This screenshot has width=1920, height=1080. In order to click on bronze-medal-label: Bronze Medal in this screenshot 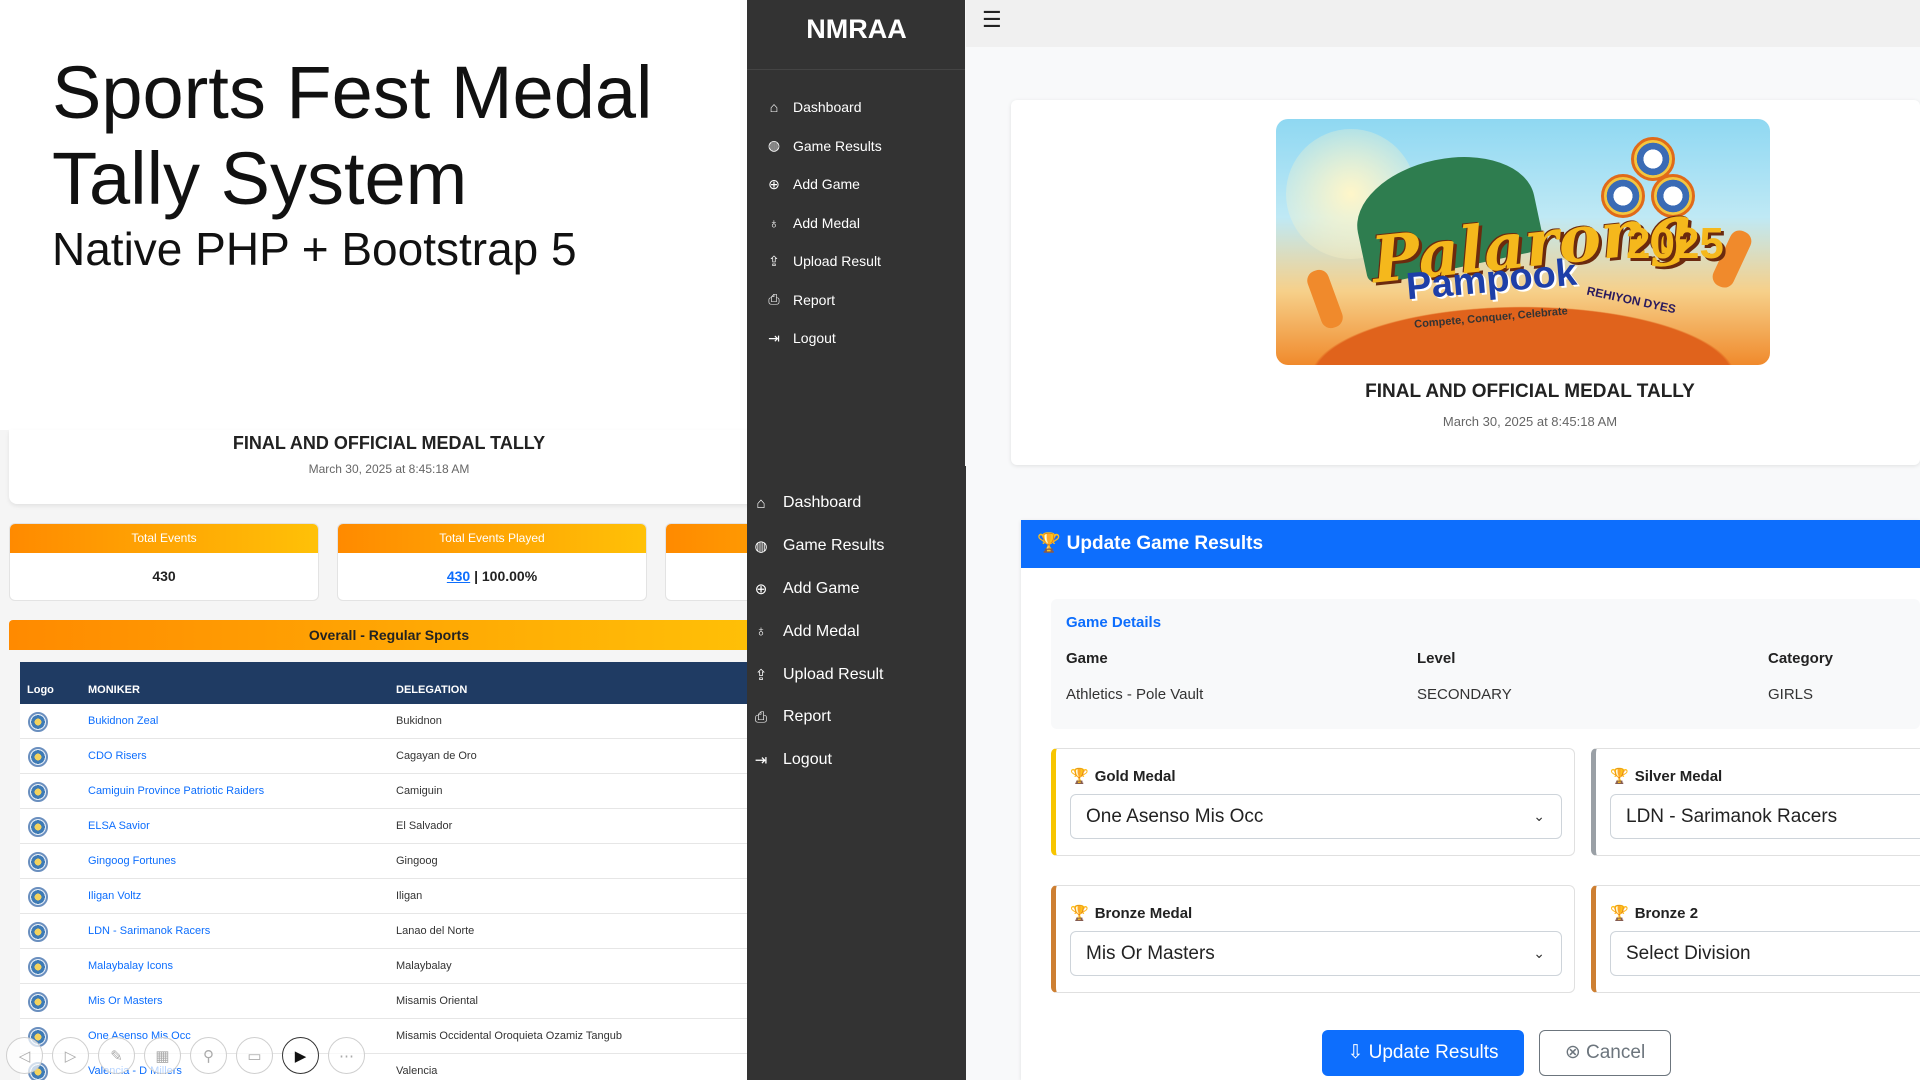, I will do `click(1143, 913)`.